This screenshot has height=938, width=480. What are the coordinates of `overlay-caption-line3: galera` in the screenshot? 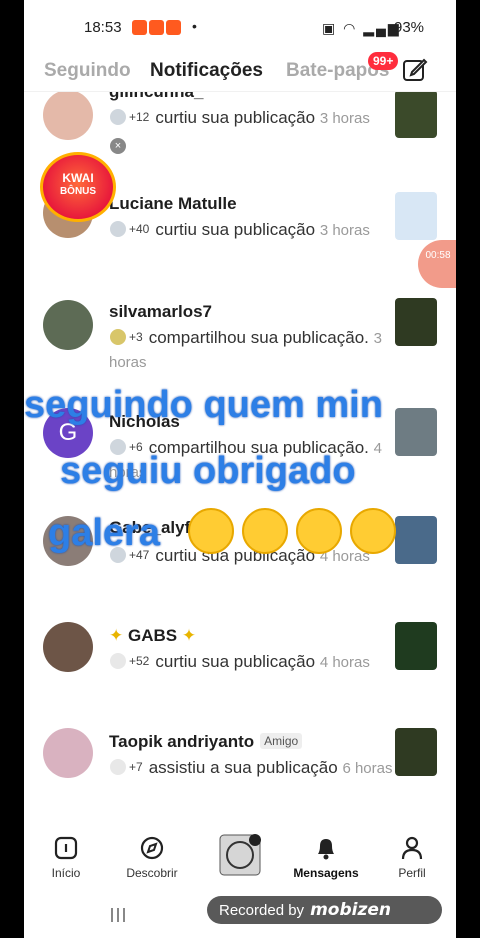 It's located at (104, 533).